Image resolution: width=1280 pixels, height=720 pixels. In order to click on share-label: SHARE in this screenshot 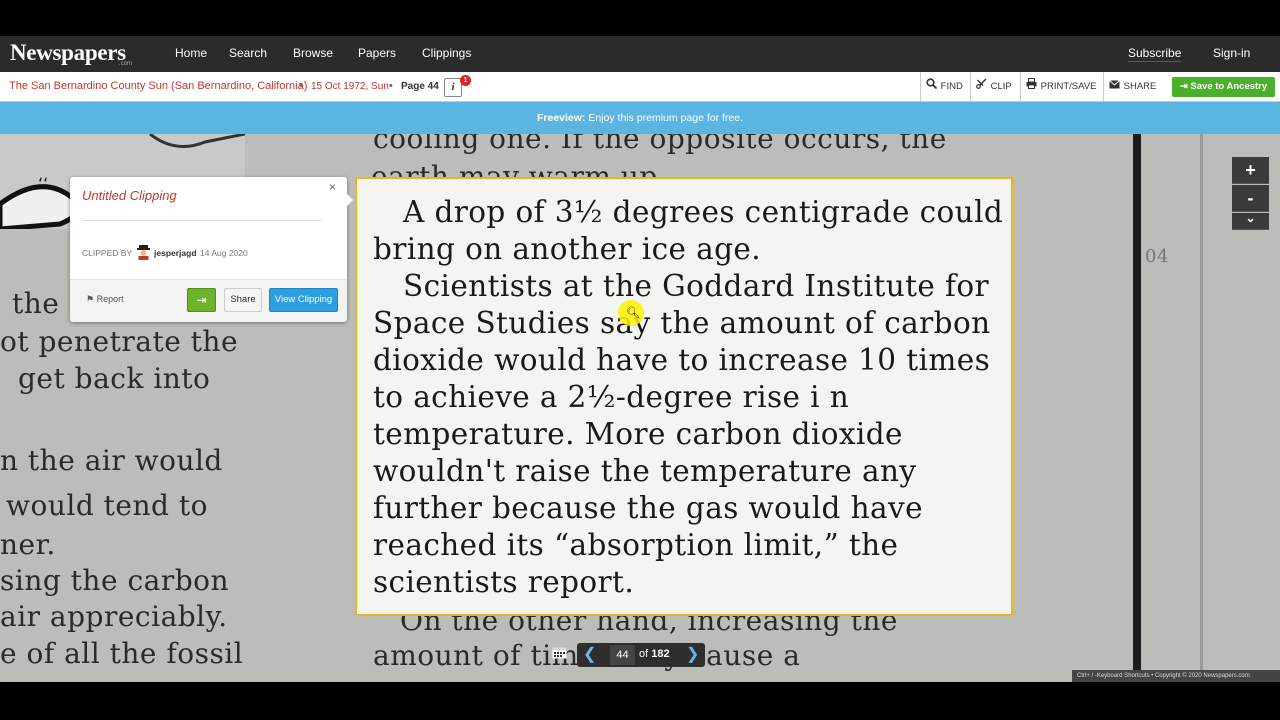, I will do `click(1140, 86)`.